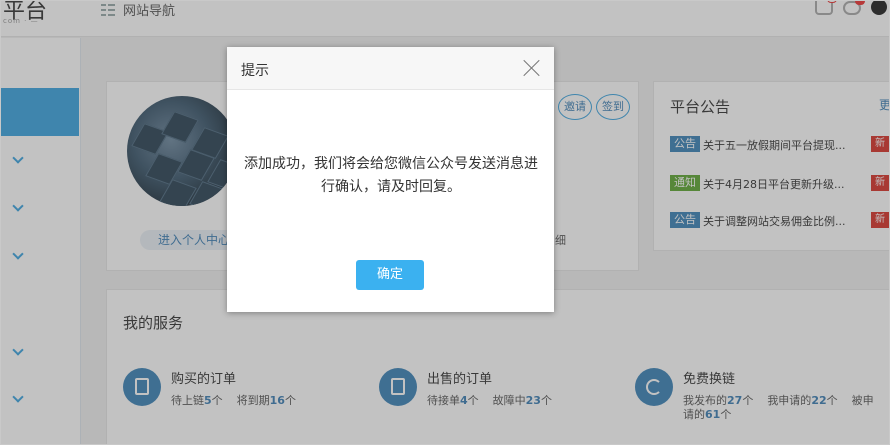 This screenshot has height=445, width=890. What do you see at coordinates (532, 67) in the screenshot?
I see `close-icon` at bounding box center [532, 67].